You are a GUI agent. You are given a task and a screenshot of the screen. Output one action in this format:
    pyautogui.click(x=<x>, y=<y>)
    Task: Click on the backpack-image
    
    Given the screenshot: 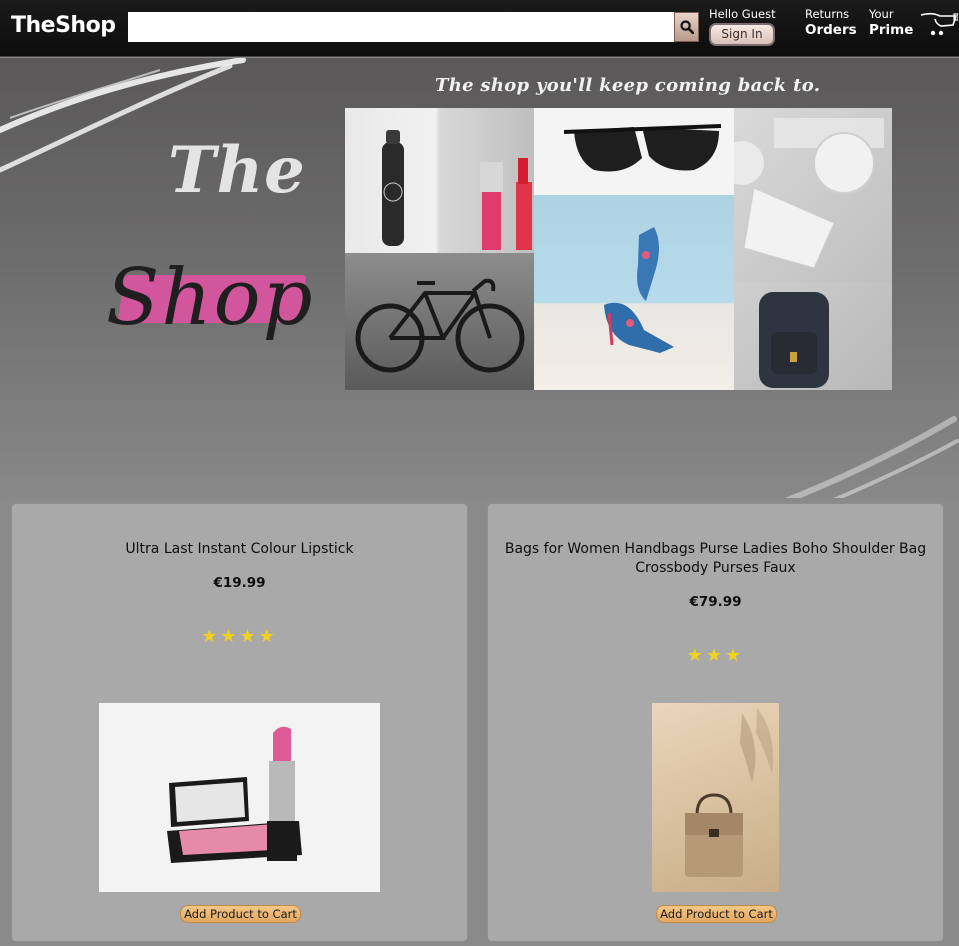 What is the action you would take?
    pyautogui.click(x=813, y=336)
    